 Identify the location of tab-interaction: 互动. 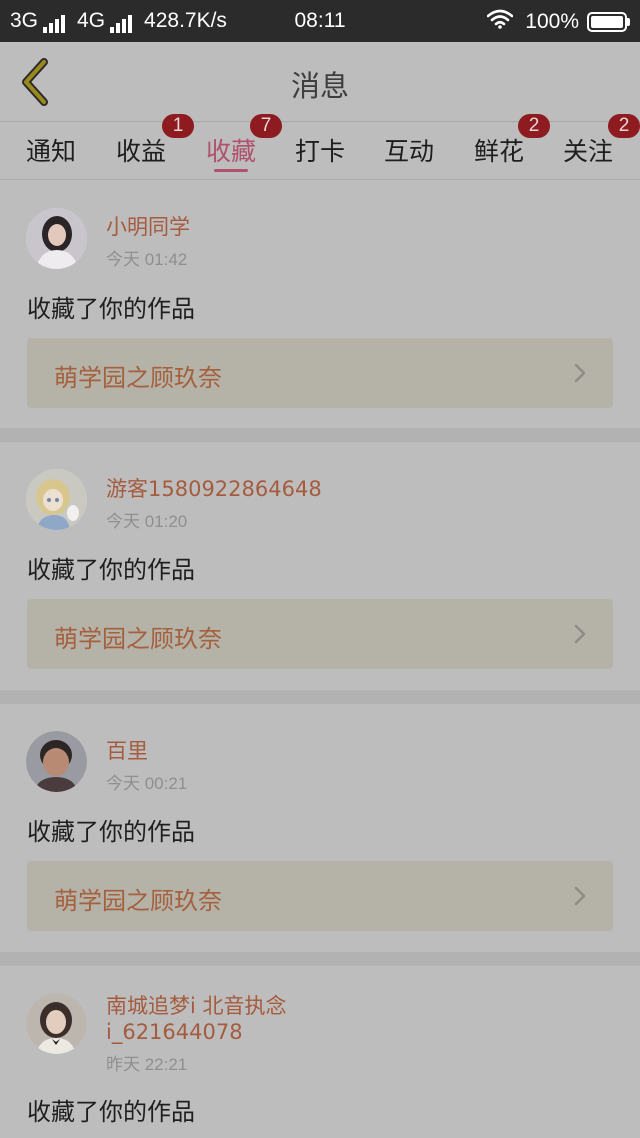
(409, 151).